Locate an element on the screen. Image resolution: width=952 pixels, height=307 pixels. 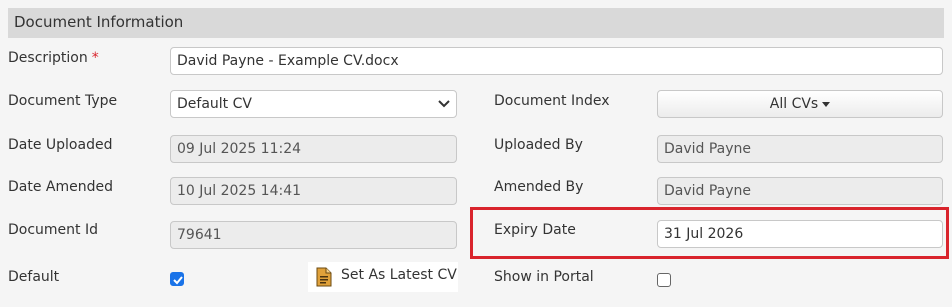
set-as-latest-cv-label: Set As Latest CV is located at coordinates (399, 275).